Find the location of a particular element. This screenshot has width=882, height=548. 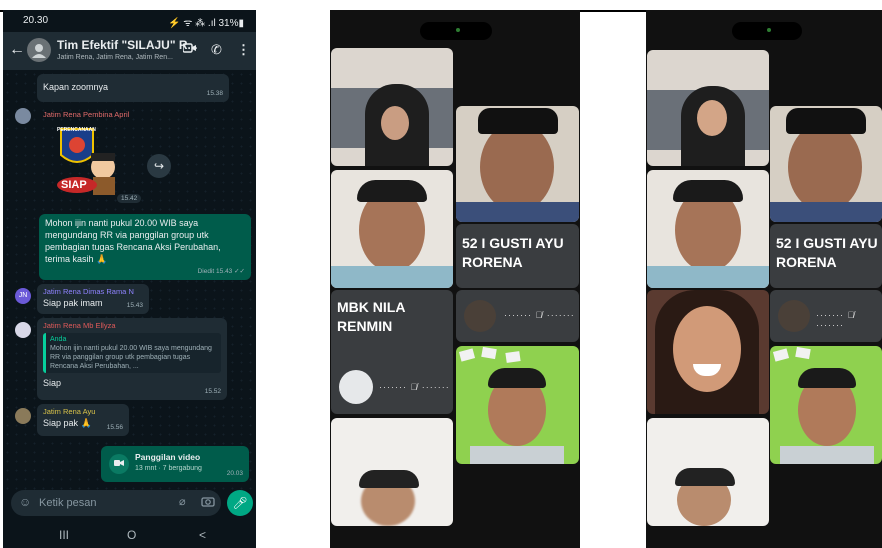

message-time: 15.42 is located at coordinates (129, 198).